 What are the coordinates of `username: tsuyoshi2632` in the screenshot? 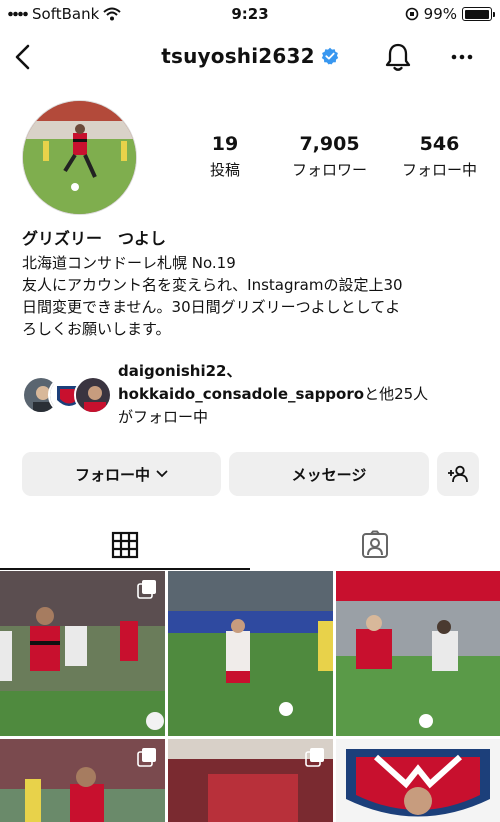 It's located at (238, 56).